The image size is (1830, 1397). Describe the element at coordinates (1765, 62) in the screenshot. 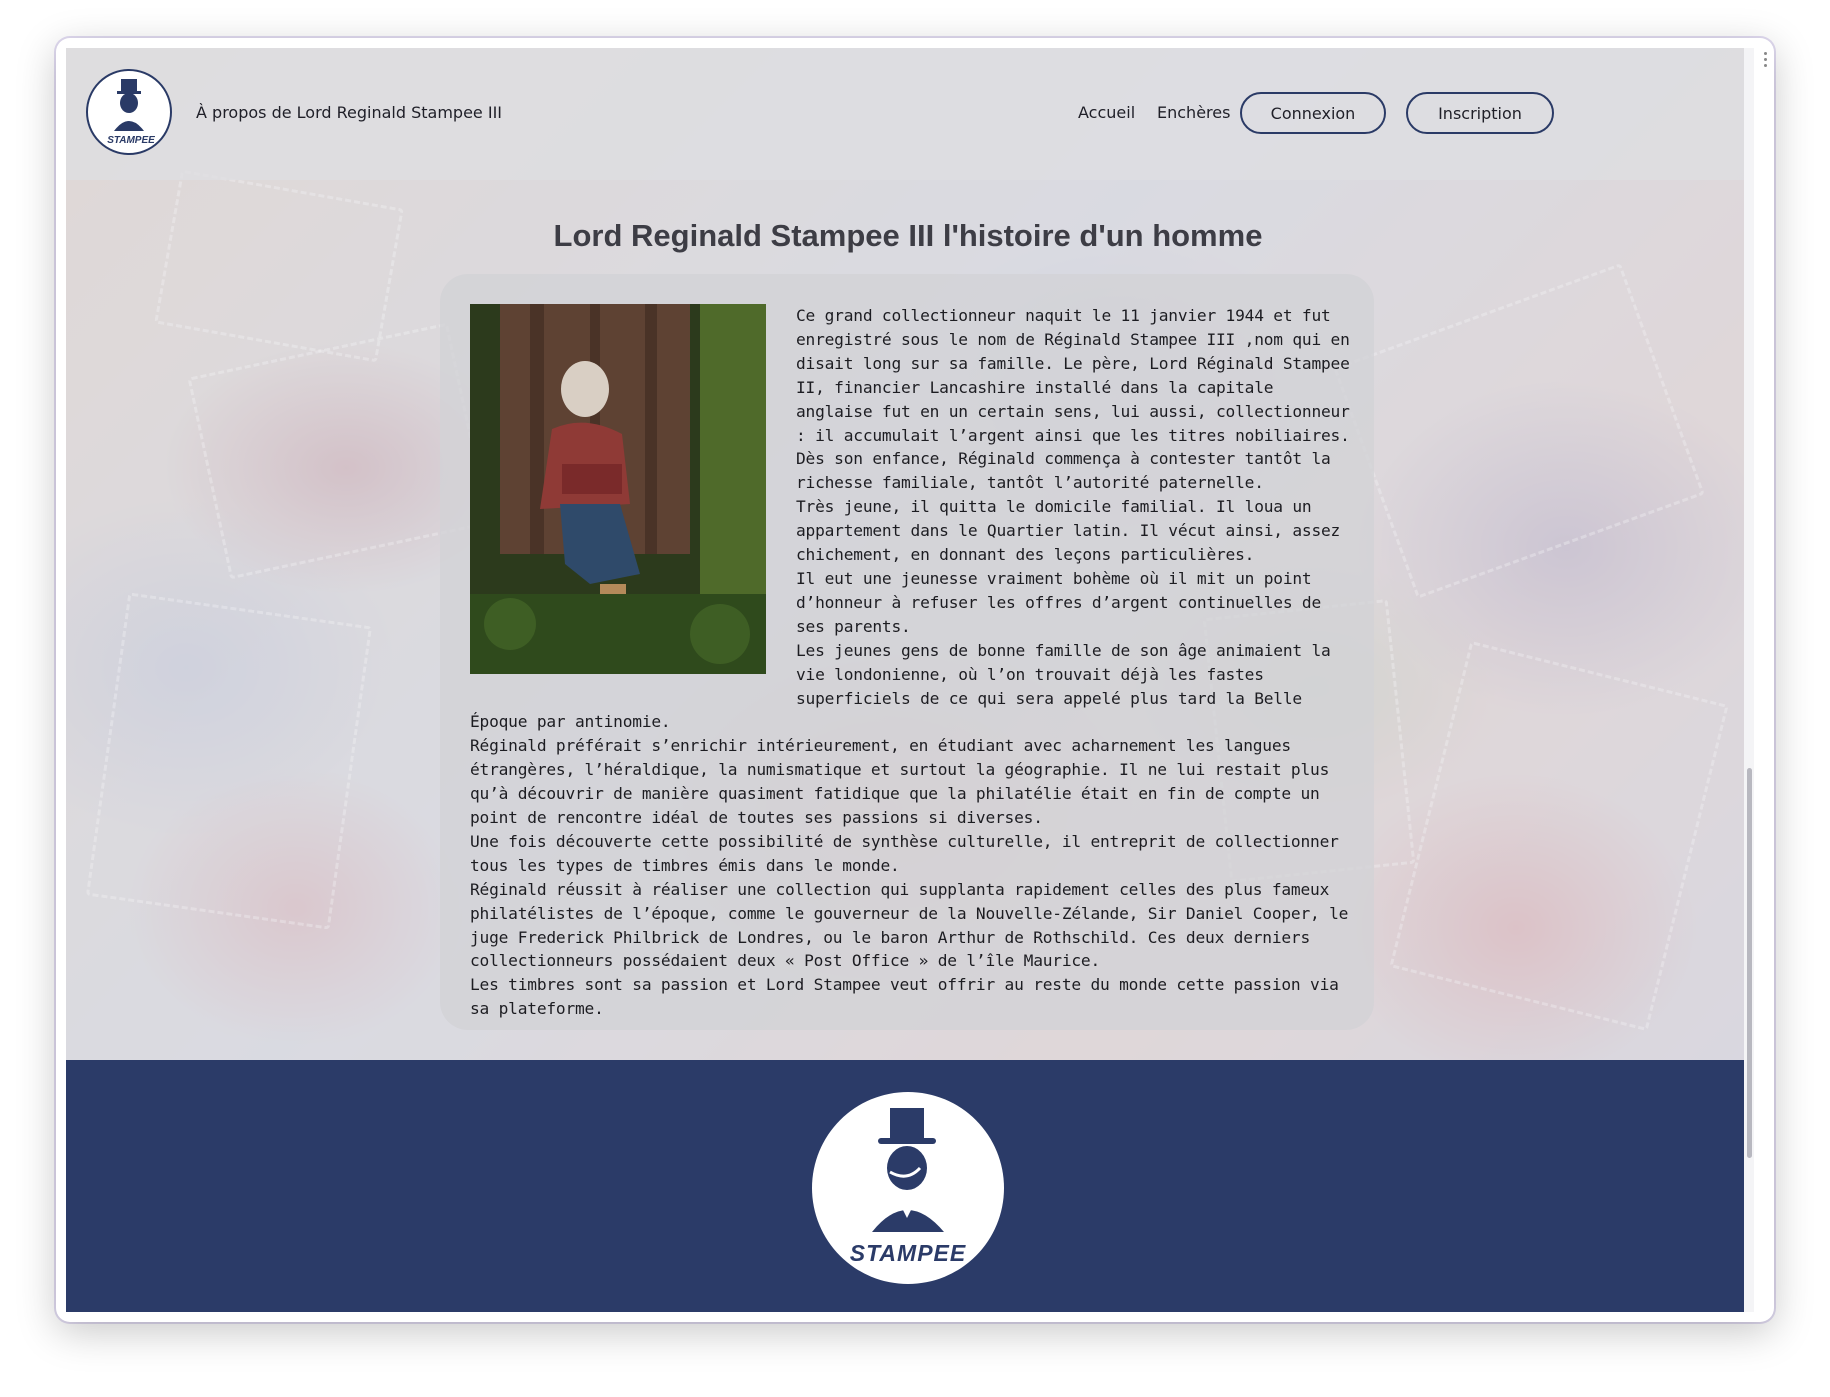

I see `more-options-icon` at that location.